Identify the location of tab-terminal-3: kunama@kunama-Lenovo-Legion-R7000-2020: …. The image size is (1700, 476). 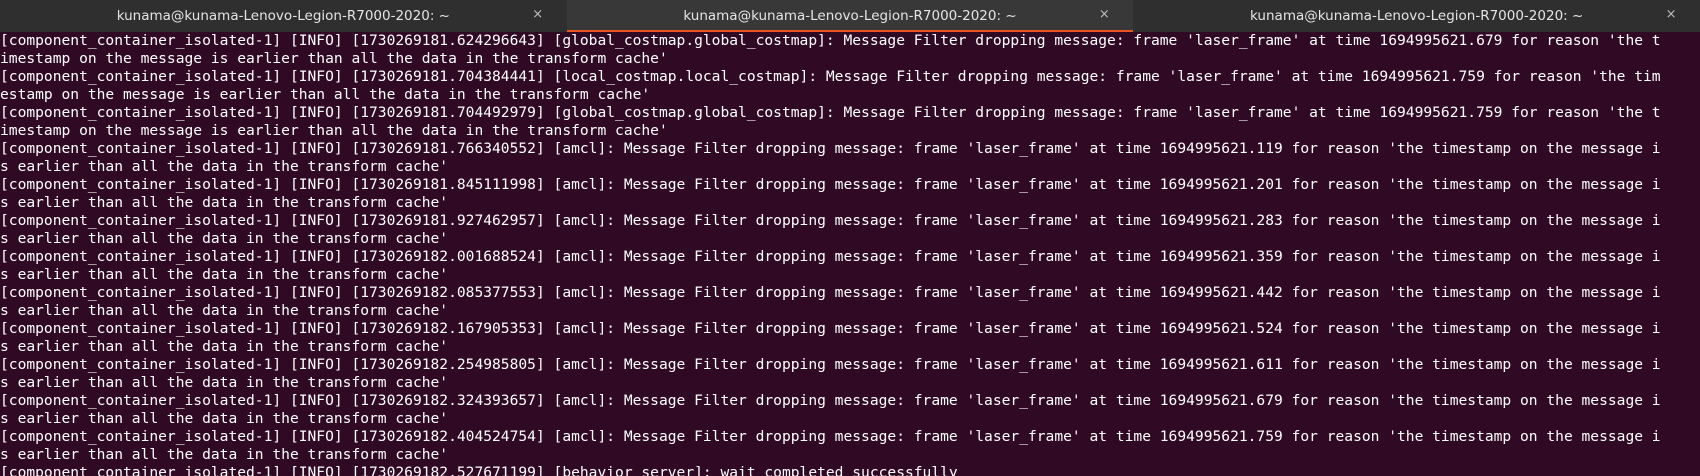
(1416, 16).